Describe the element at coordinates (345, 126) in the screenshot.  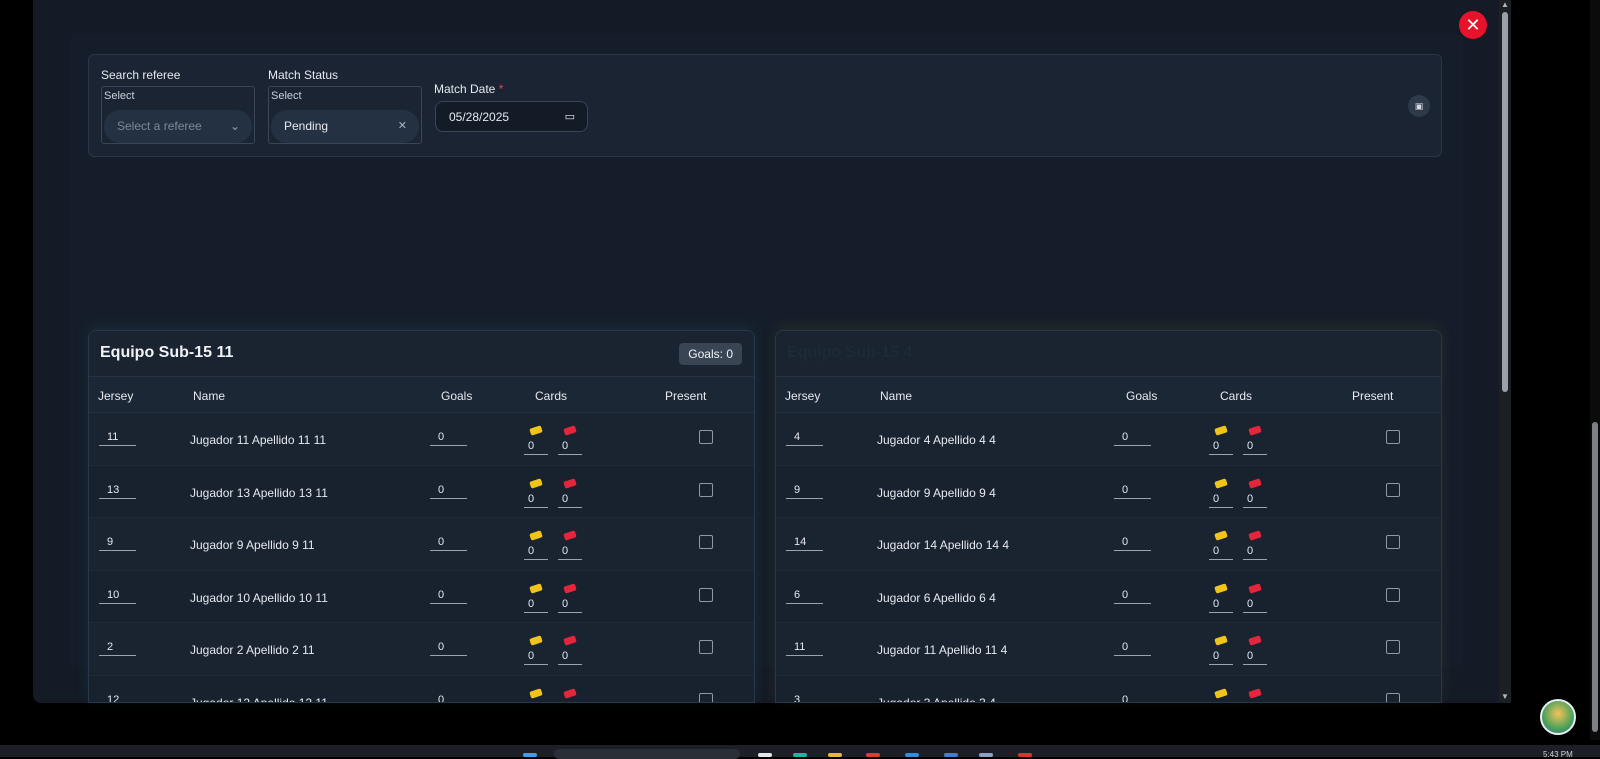
I see `status-select: Pending ✕` at that location.